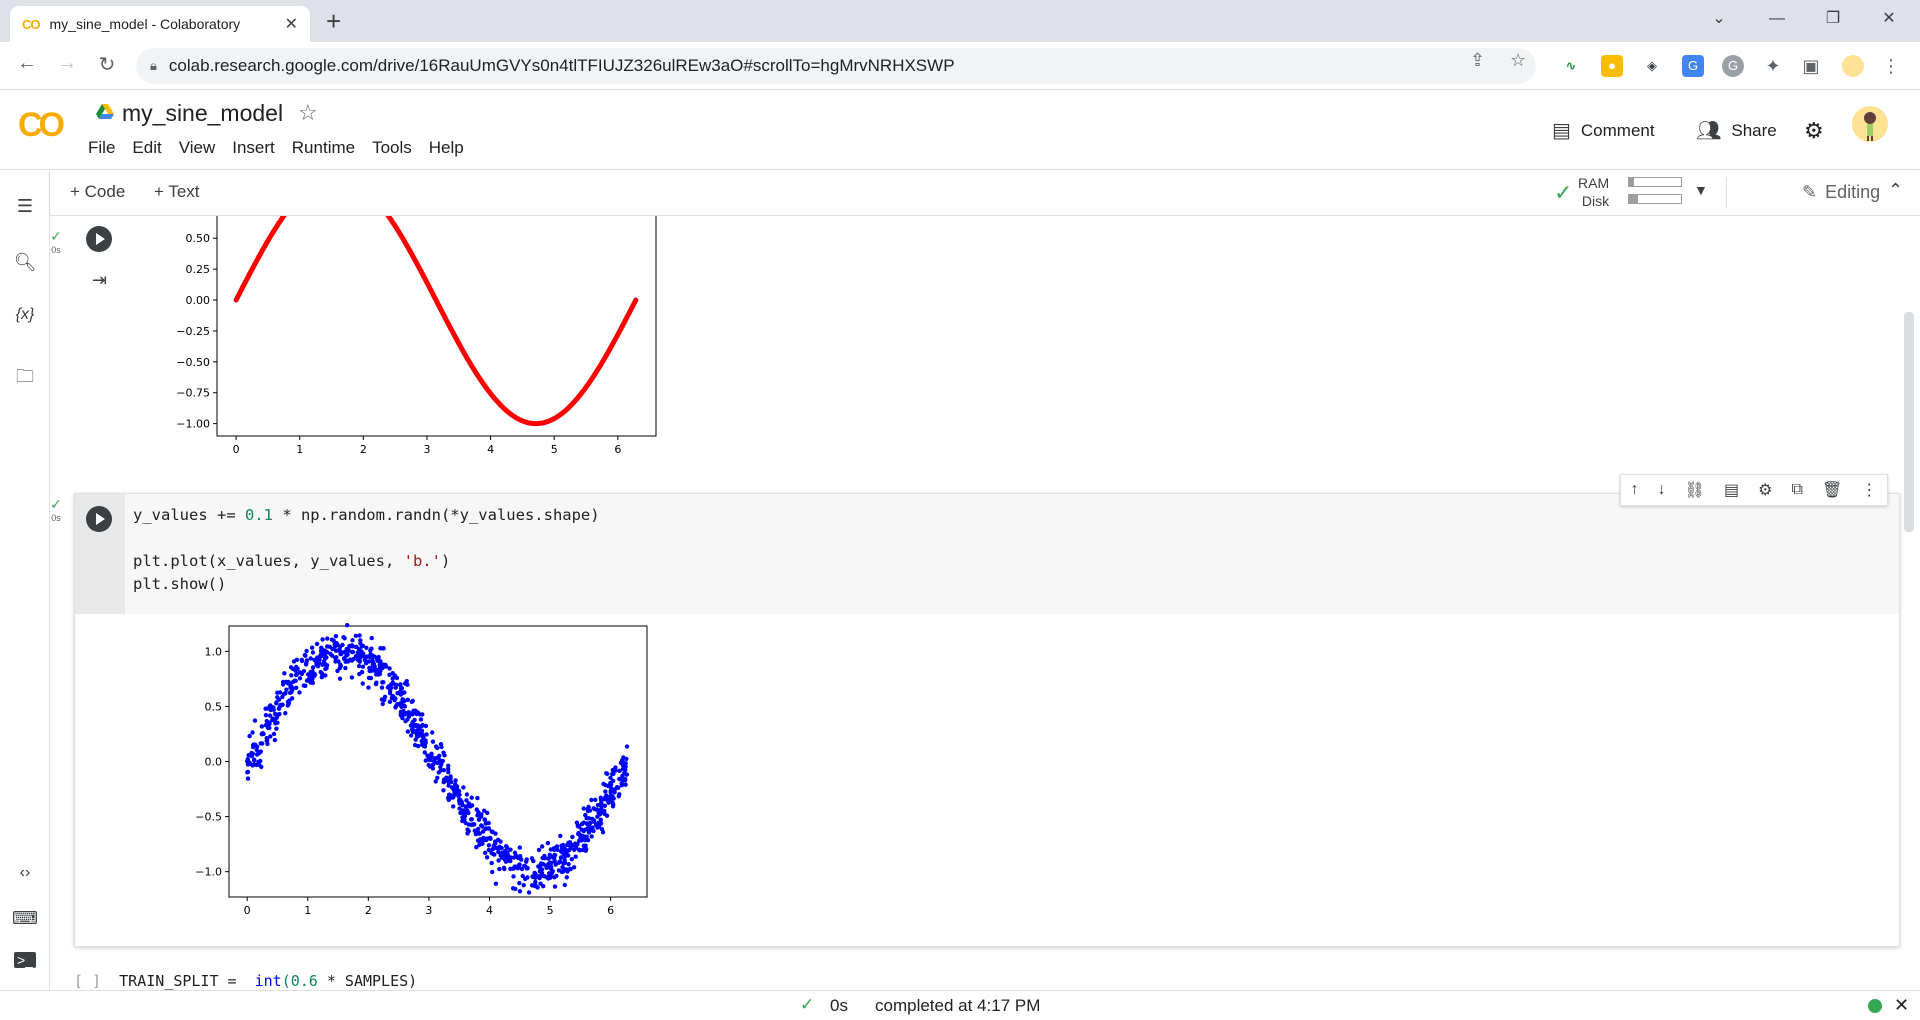 The image size is (1920, 1020). I want to click on restore-icon: ❐, so click(1833, 19).